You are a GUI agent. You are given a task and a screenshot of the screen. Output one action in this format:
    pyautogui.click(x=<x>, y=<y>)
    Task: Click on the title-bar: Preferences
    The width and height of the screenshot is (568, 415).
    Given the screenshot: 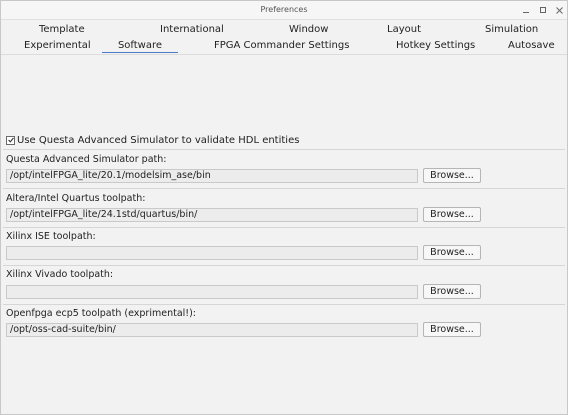 What is the action you would take?
    pyautogui.click(x=284, y=10)
    